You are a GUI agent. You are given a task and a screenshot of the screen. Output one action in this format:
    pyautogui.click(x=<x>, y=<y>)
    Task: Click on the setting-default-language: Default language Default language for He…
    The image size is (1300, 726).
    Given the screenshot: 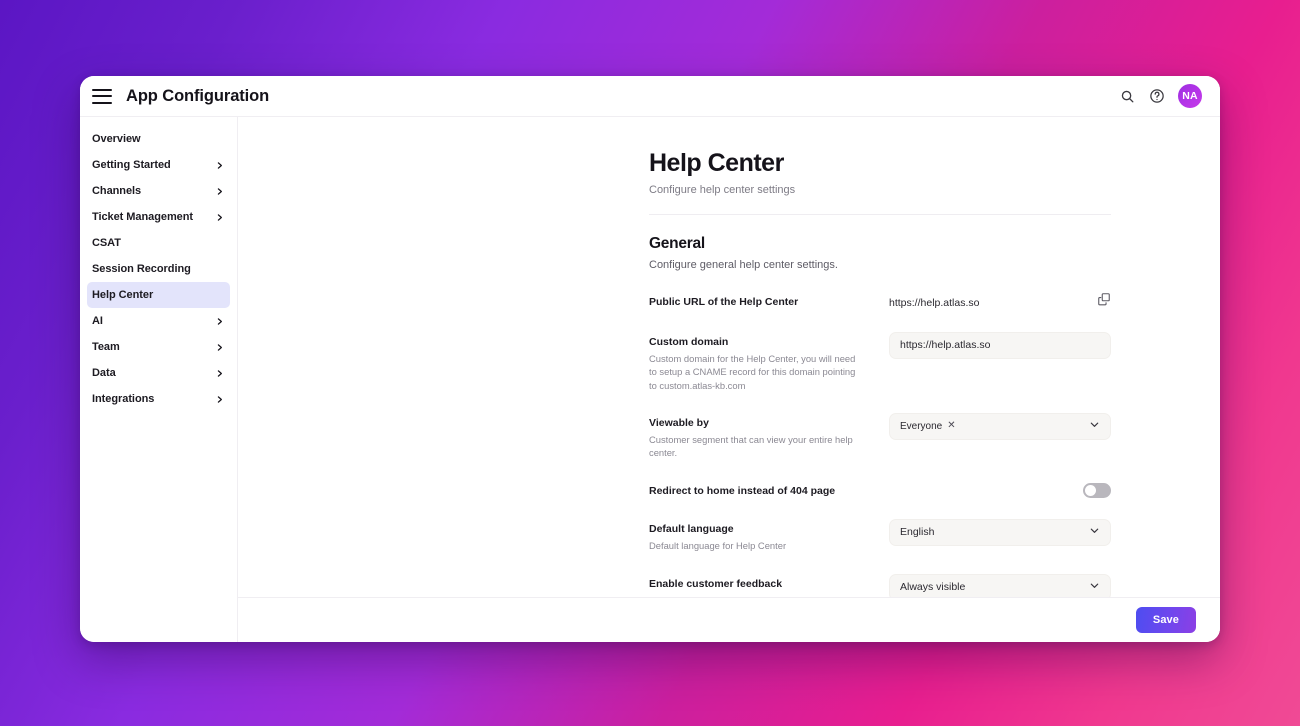 What is the action you would take?
    pyautogui.click(x=880, y=535)
    